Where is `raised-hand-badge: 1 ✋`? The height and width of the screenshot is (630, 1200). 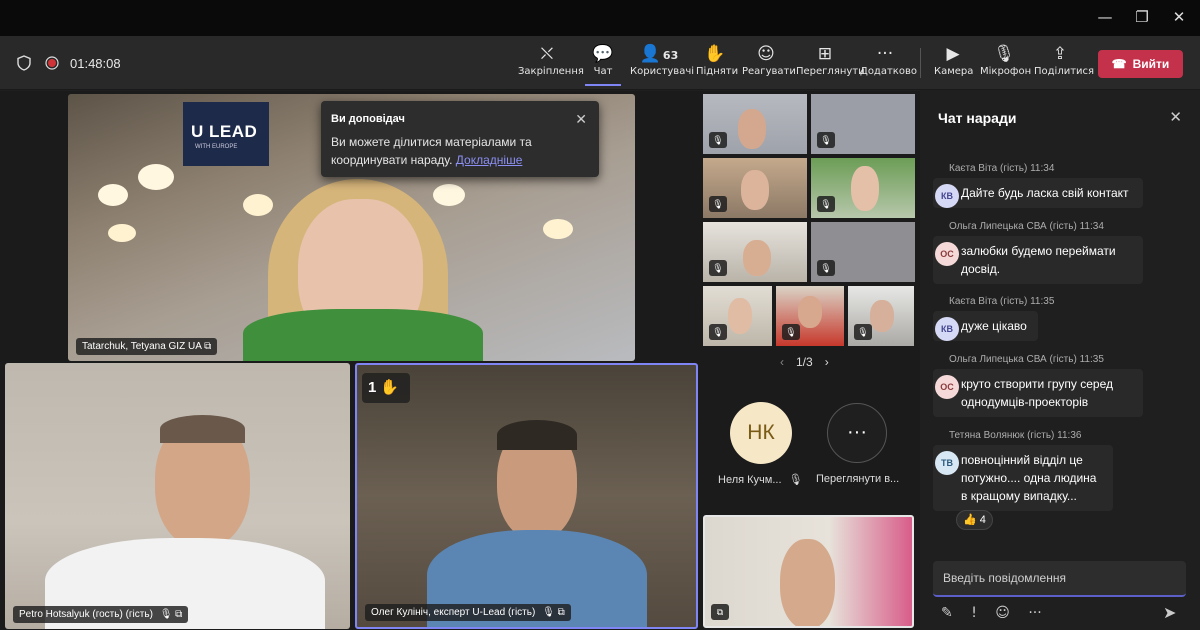 raised-hand-badge: 1 ✋ is located at coordinates (386, 388).